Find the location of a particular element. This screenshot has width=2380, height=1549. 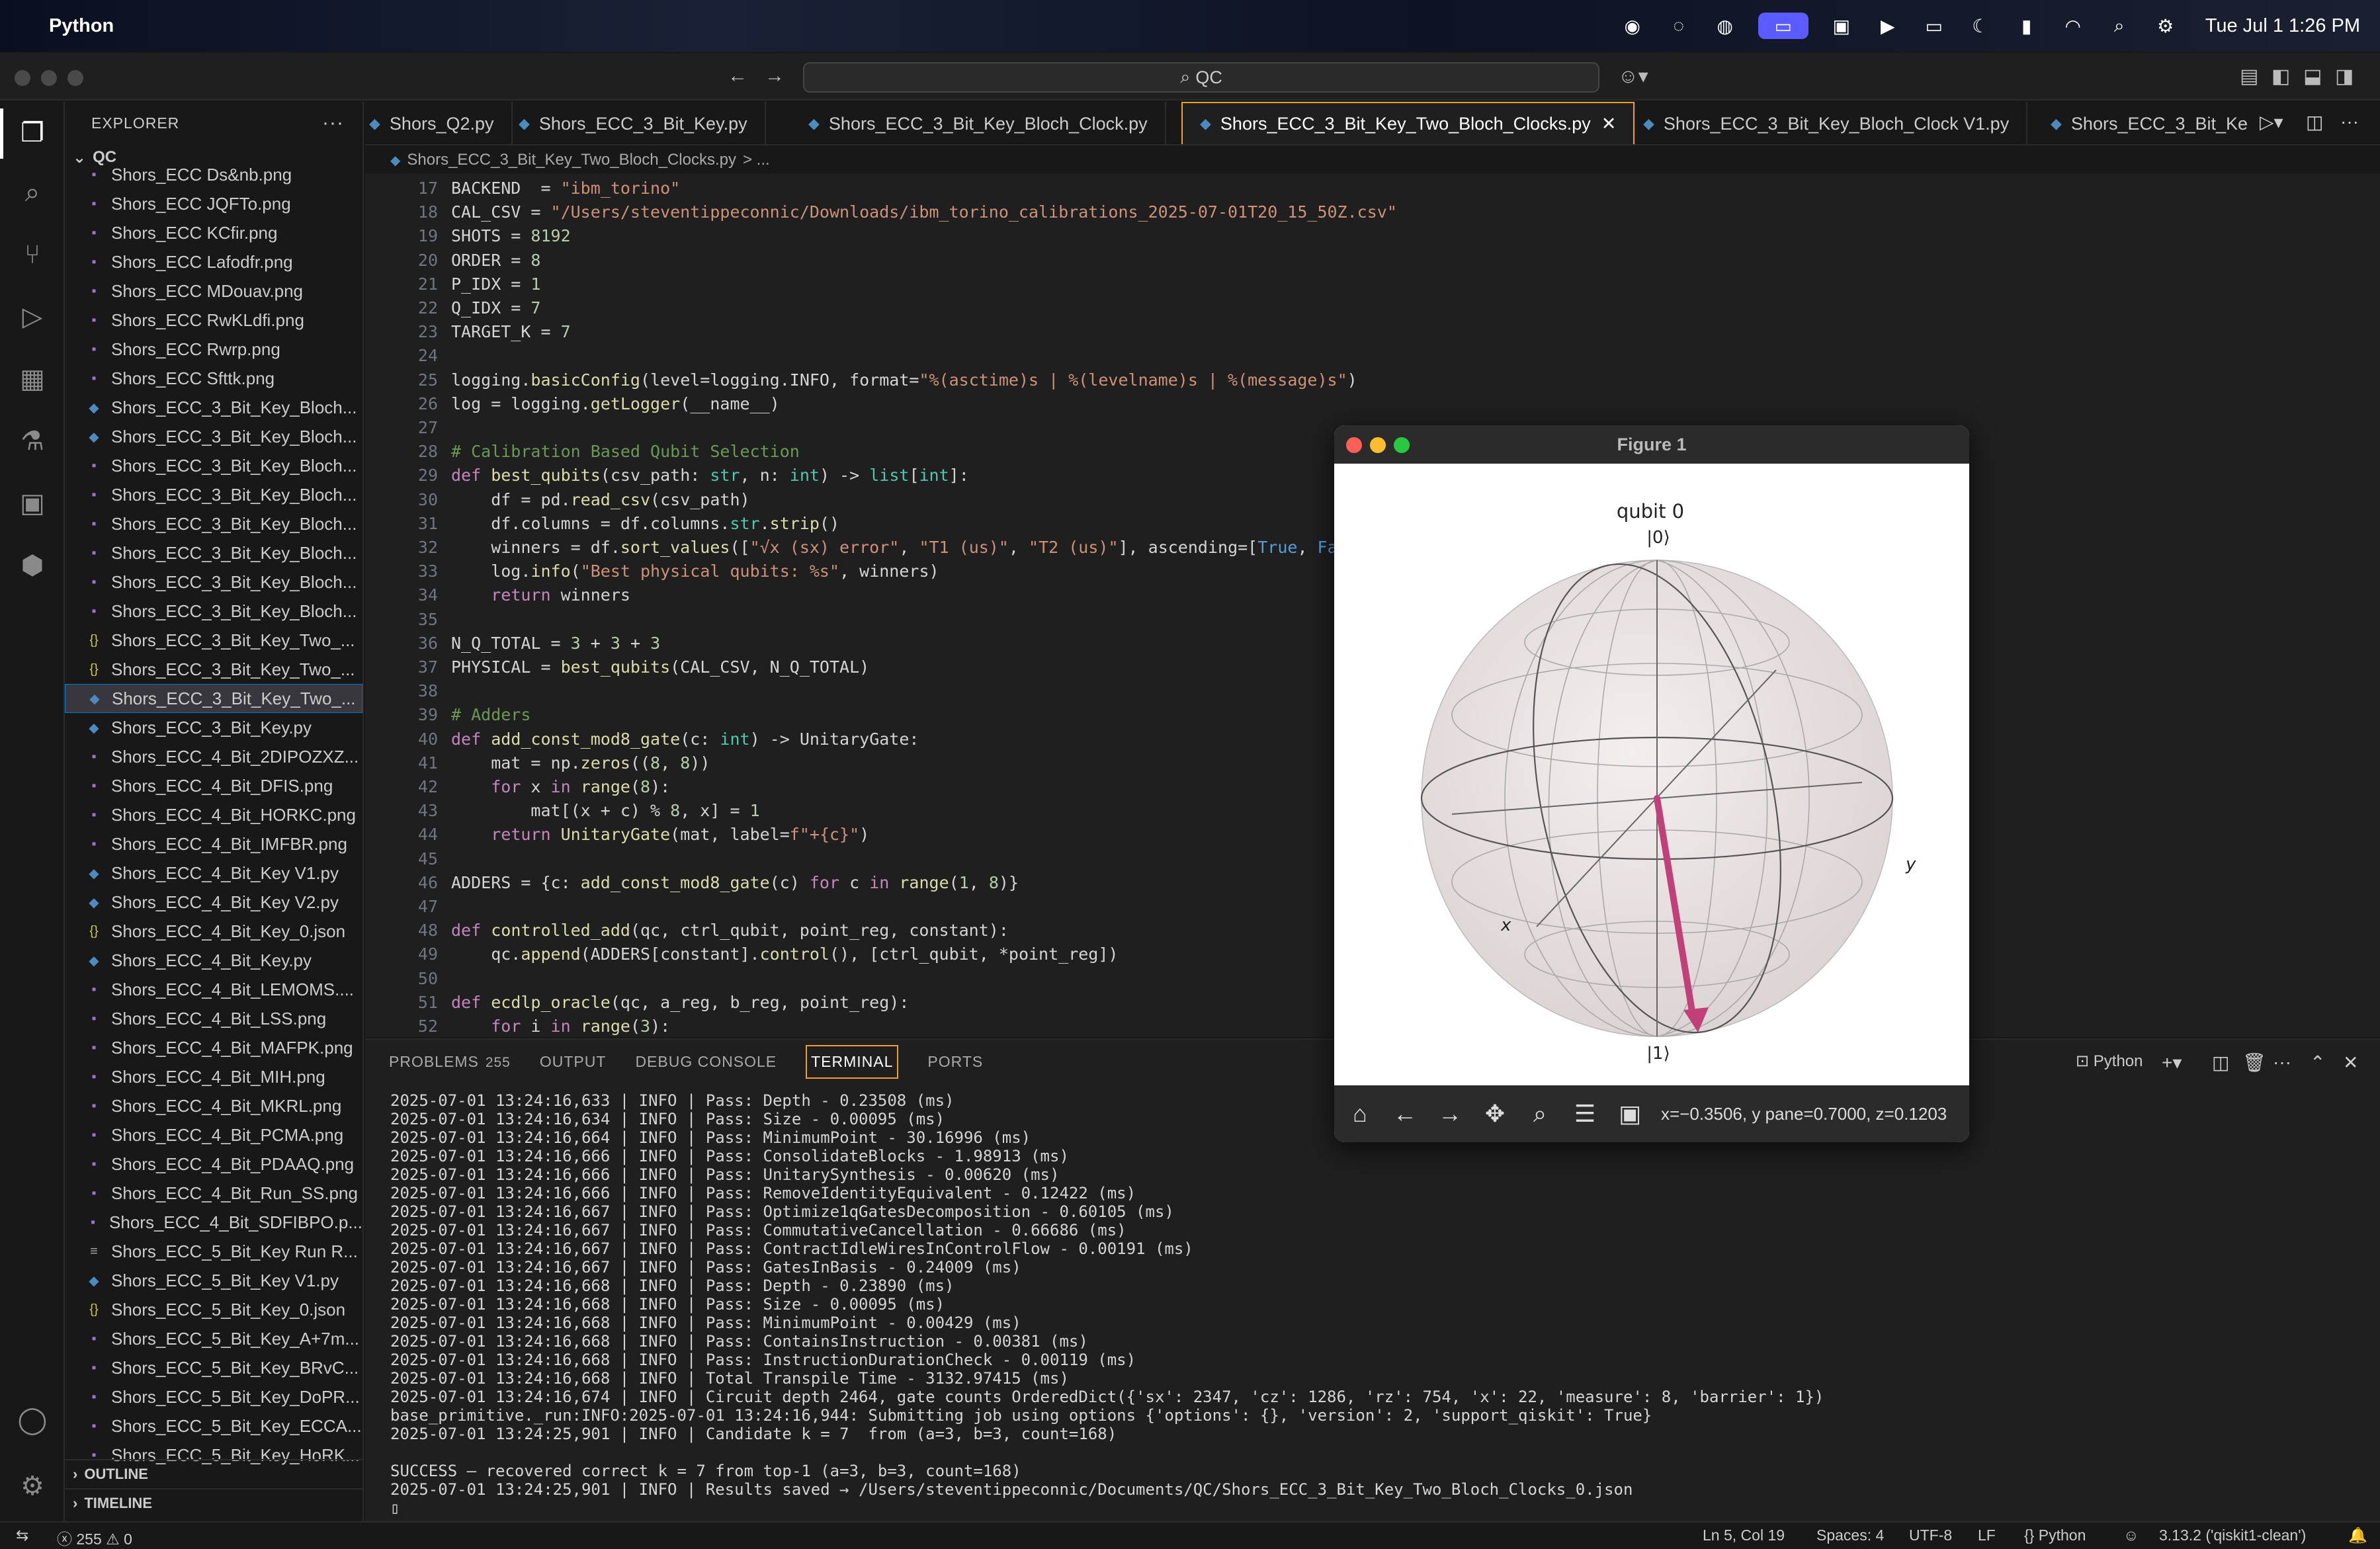

tab-terminal: TERMINAL is located at coordinates (852, 1061).